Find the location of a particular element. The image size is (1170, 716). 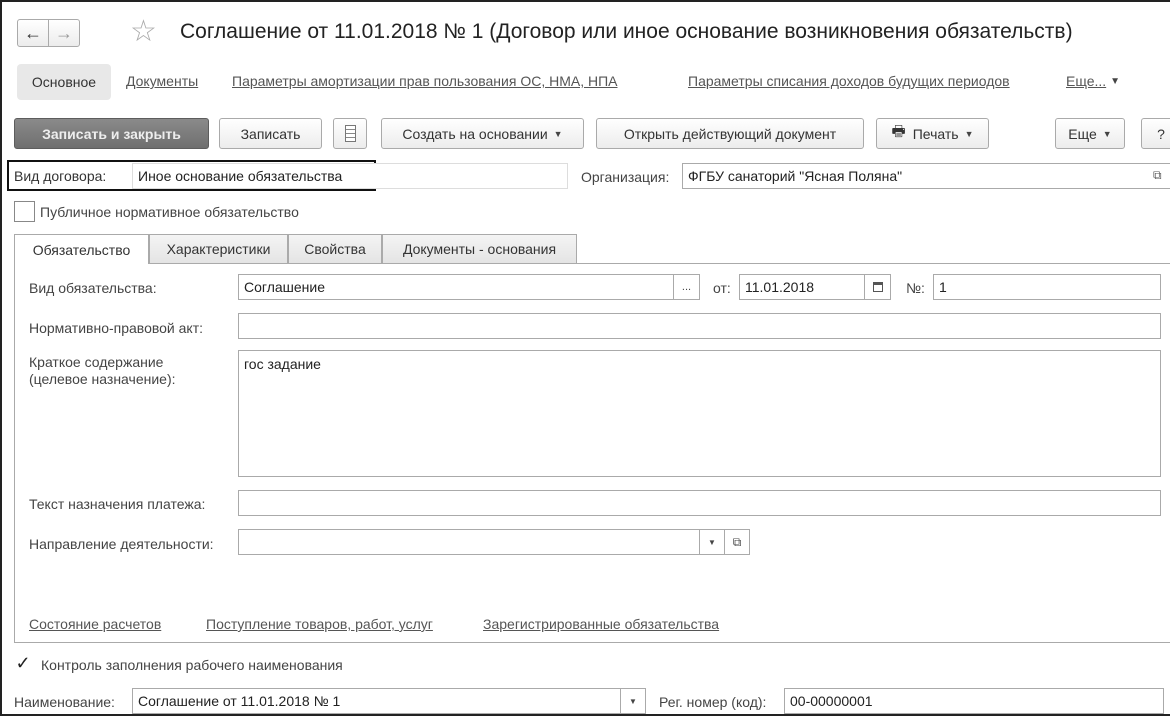

registered-obligations-link: Зарегистрированные обязательства is located at coordinates (601, 624).